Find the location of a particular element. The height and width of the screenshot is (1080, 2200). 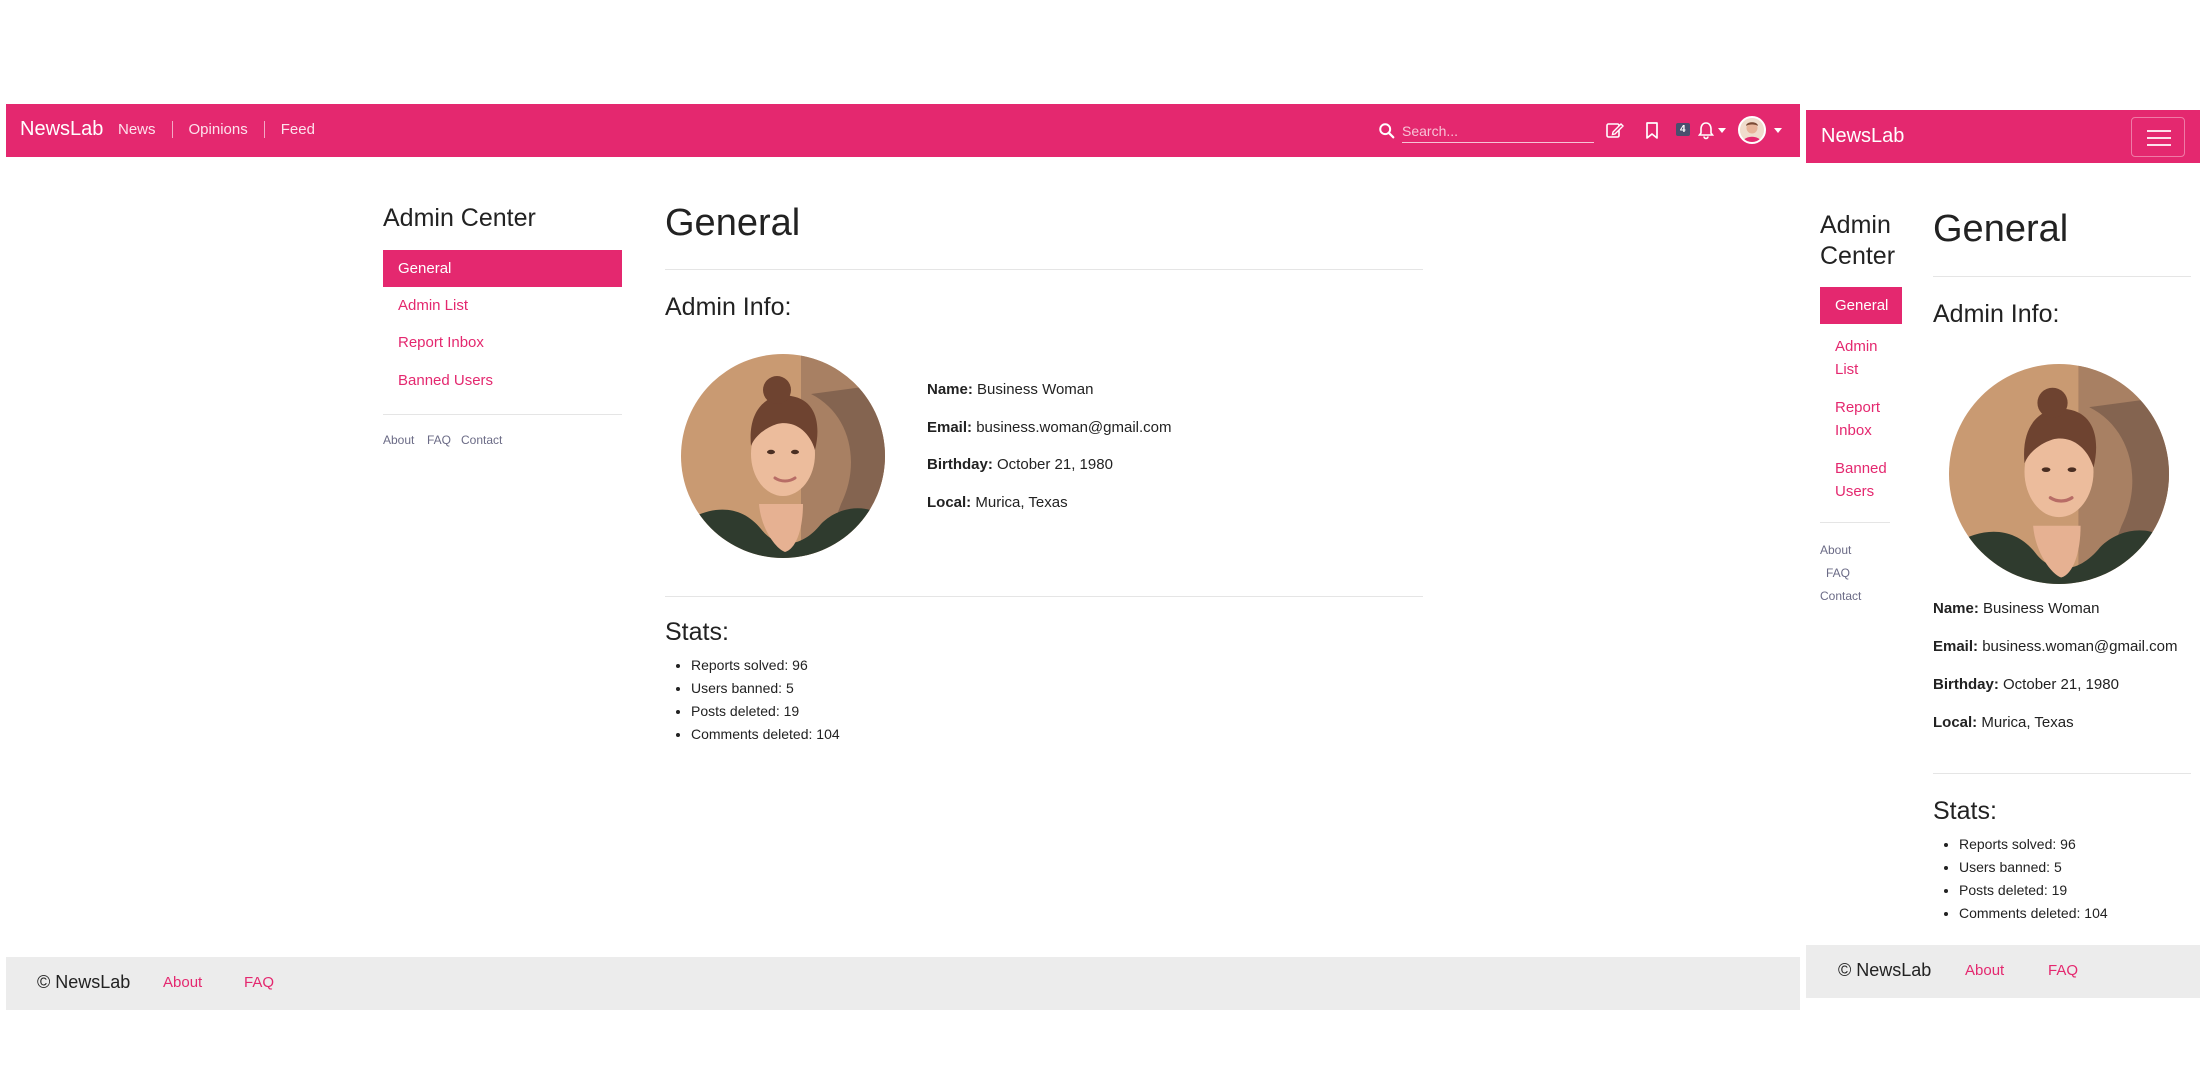

mobile-info-birthday: Birthday: October 21, 1980 is located at coordinates (2026, 684).